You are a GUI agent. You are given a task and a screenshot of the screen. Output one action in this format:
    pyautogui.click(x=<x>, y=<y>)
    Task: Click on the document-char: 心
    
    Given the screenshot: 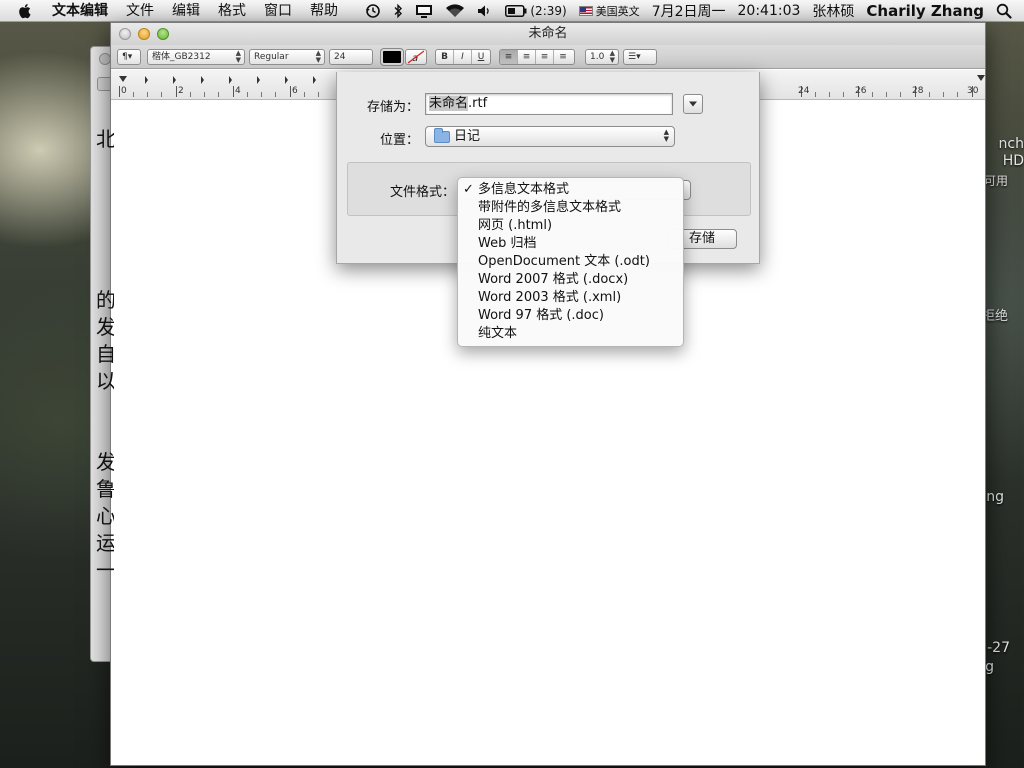 What is the action you would take?
    pyautogui.click(x=105, y=516)
    